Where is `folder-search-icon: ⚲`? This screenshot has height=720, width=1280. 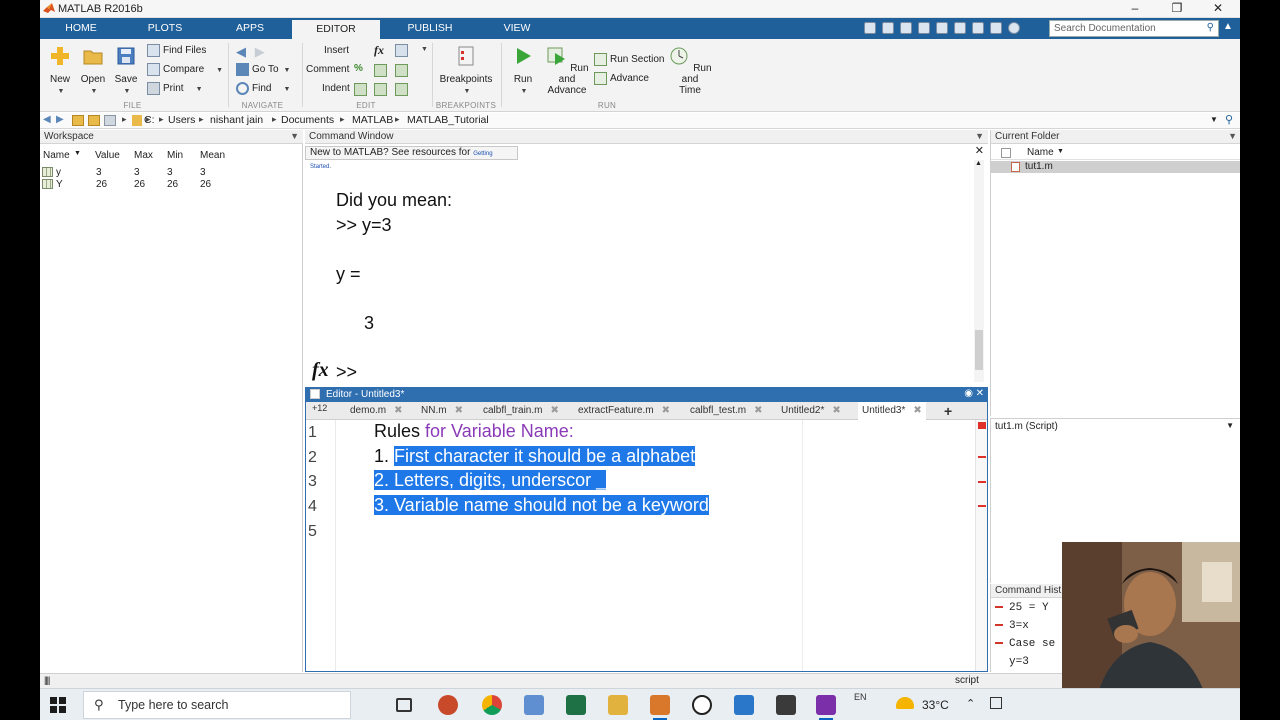
folder-search-icon: ⚲ is located at coordinates (1229, 119).